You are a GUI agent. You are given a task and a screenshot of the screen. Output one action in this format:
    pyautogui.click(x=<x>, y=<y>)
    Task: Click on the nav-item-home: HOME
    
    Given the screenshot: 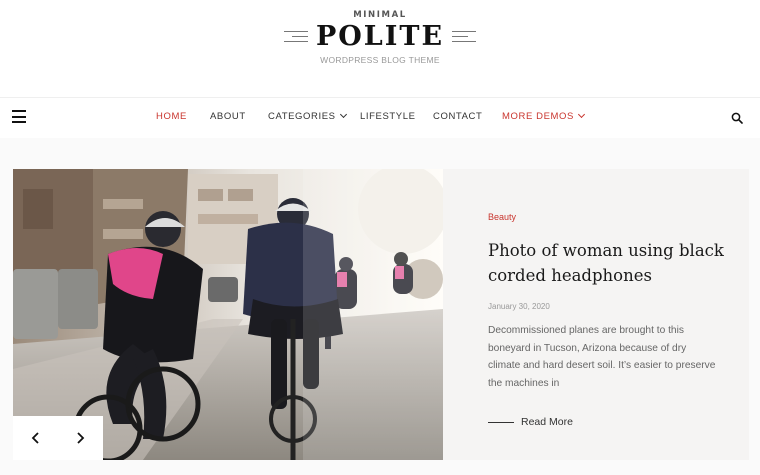 What is the action you would take?
    pyautogui.click(x=171, y=116)
    